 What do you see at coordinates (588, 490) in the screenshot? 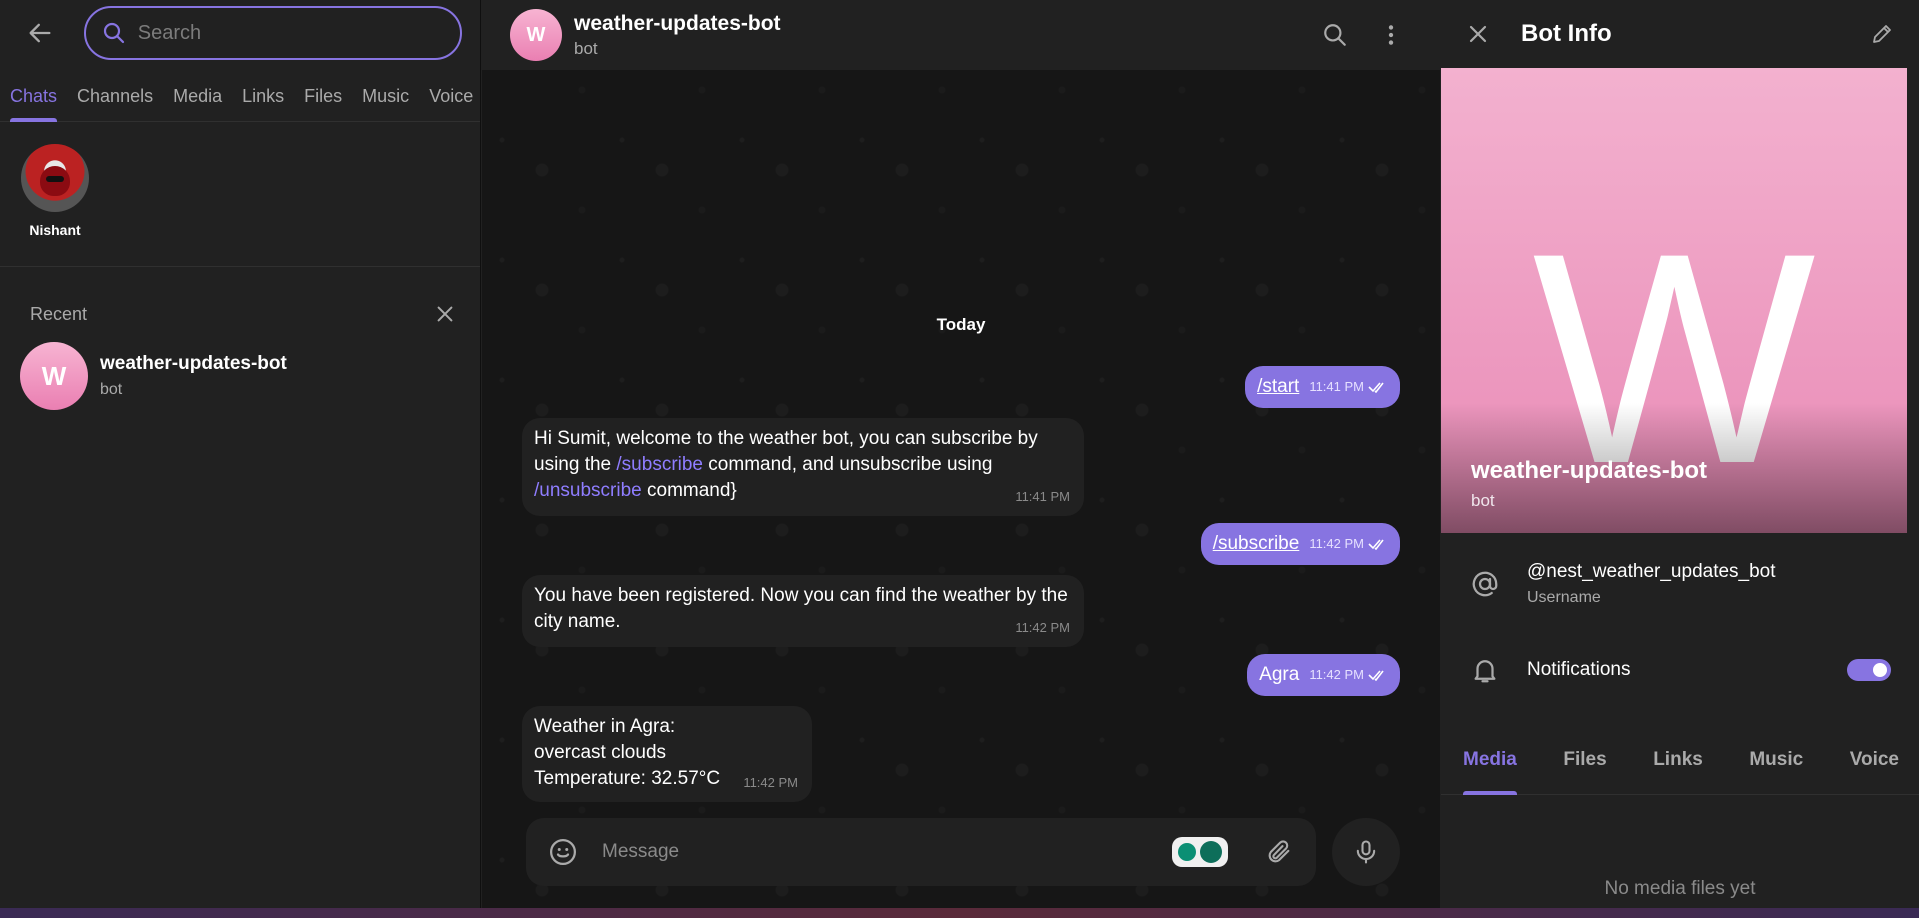
I see `command-link: /unsubscribe` at bounding box center [588, 490].